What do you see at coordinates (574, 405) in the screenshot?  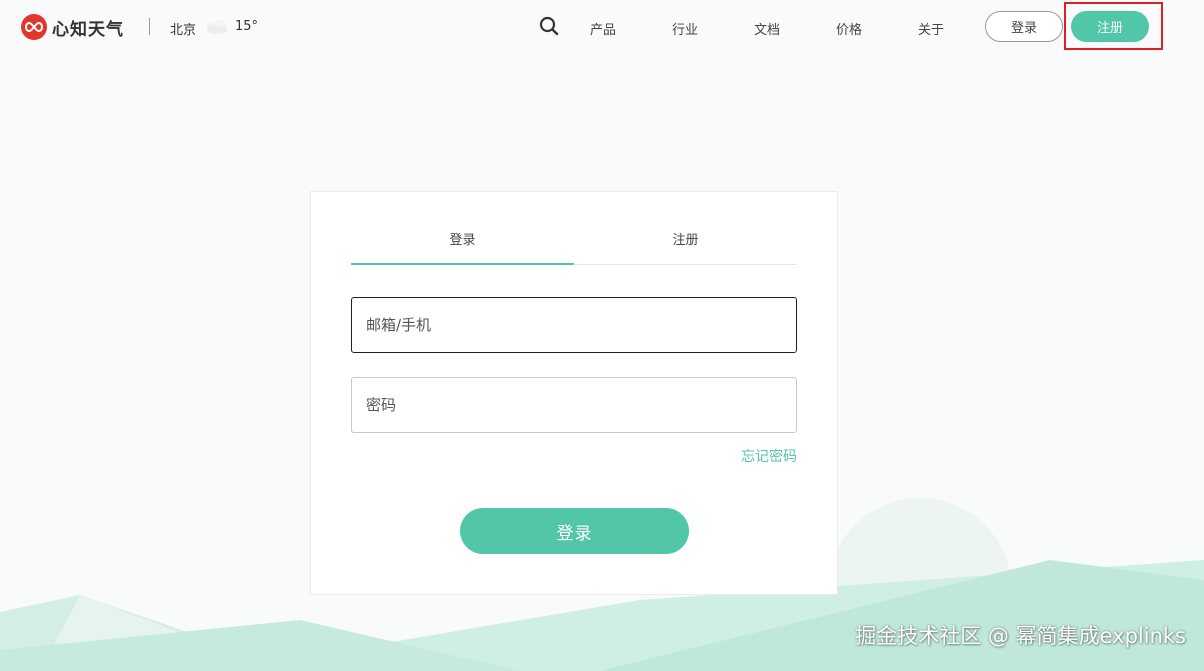 I see `password-input` at bounding box center [574, 405].